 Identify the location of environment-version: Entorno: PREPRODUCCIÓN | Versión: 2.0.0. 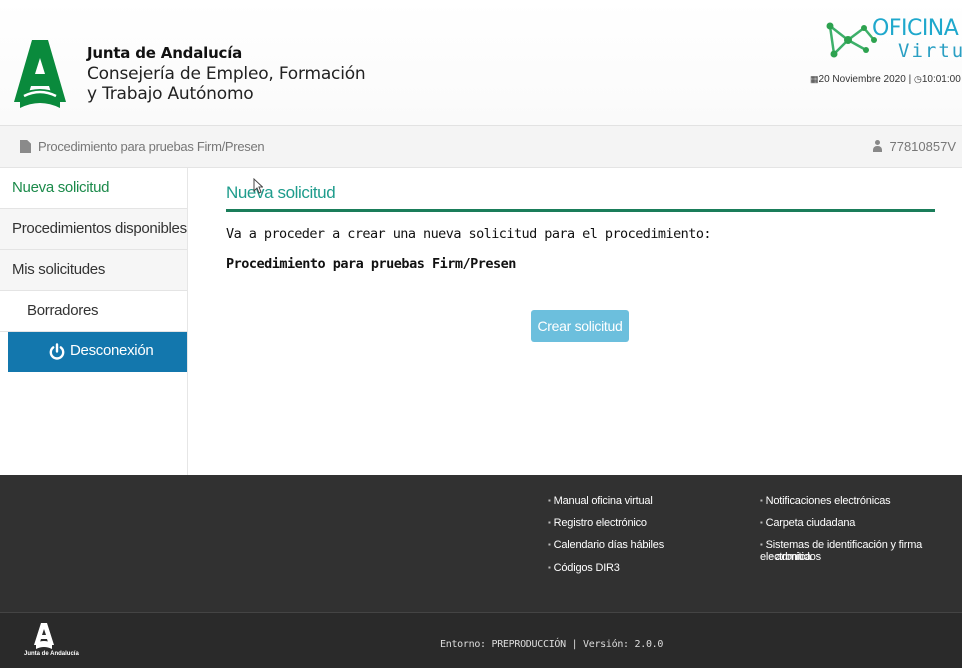
(552, 644).